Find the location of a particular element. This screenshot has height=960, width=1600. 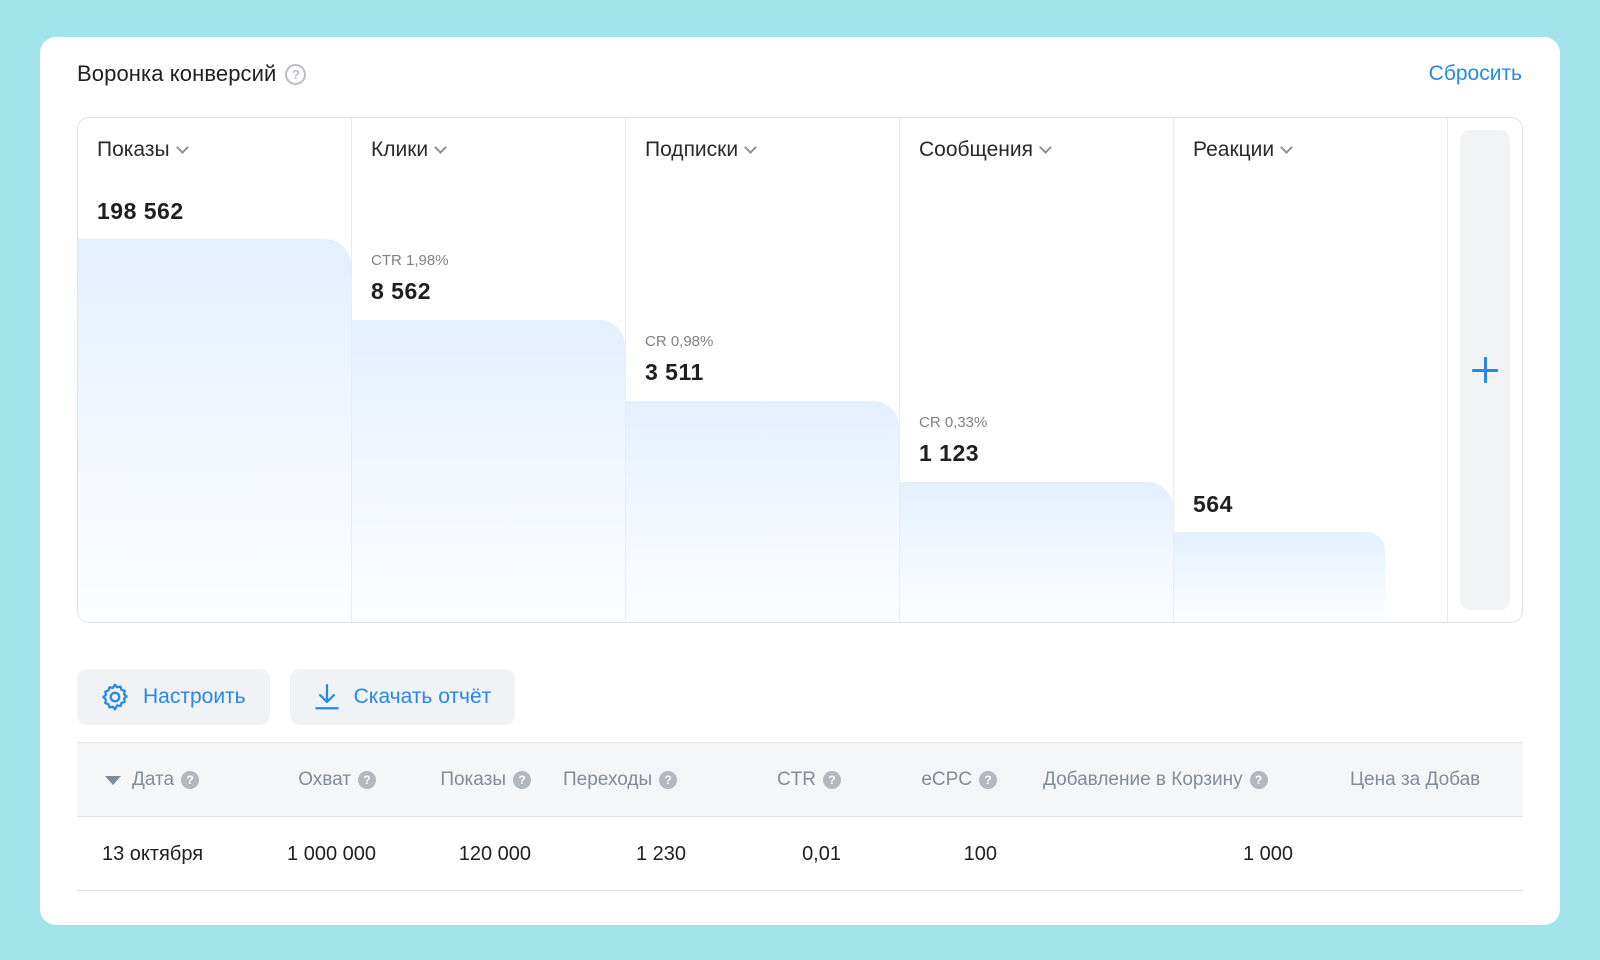

plus-icon is located at coordinates (1485, 370).